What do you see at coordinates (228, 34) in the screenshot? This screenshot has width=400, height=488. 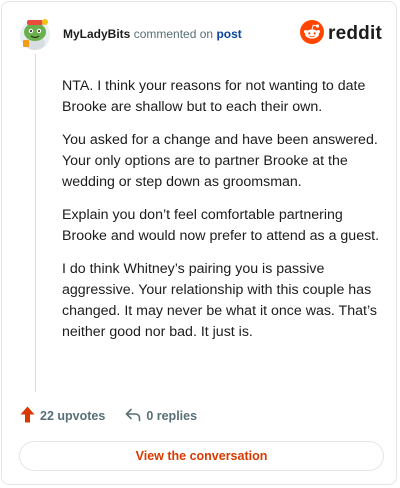 I see `post-link: post` at bounding box center [228, 34].